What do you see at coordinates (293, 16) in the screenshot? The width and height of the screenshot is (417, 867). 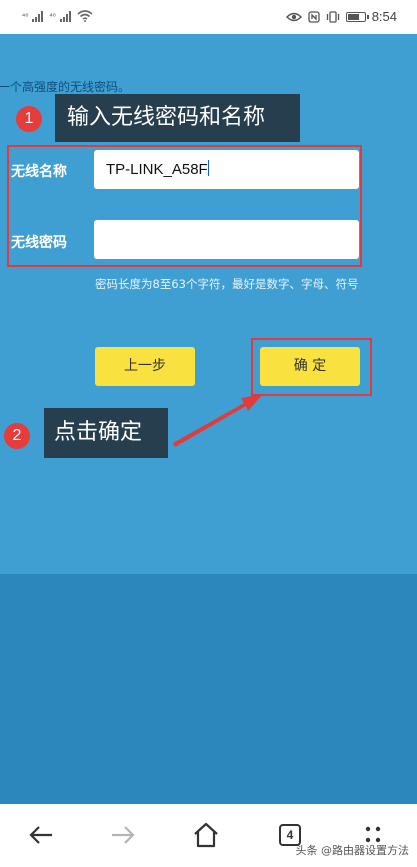 I see `eye-icon` at bounding box center [293, 16].